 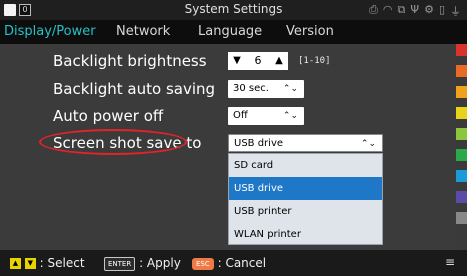 What do you see at coordinates (305, 165) in the screenshot?
I see `option-sd-card: SD card` at bounding box center [305, 165].